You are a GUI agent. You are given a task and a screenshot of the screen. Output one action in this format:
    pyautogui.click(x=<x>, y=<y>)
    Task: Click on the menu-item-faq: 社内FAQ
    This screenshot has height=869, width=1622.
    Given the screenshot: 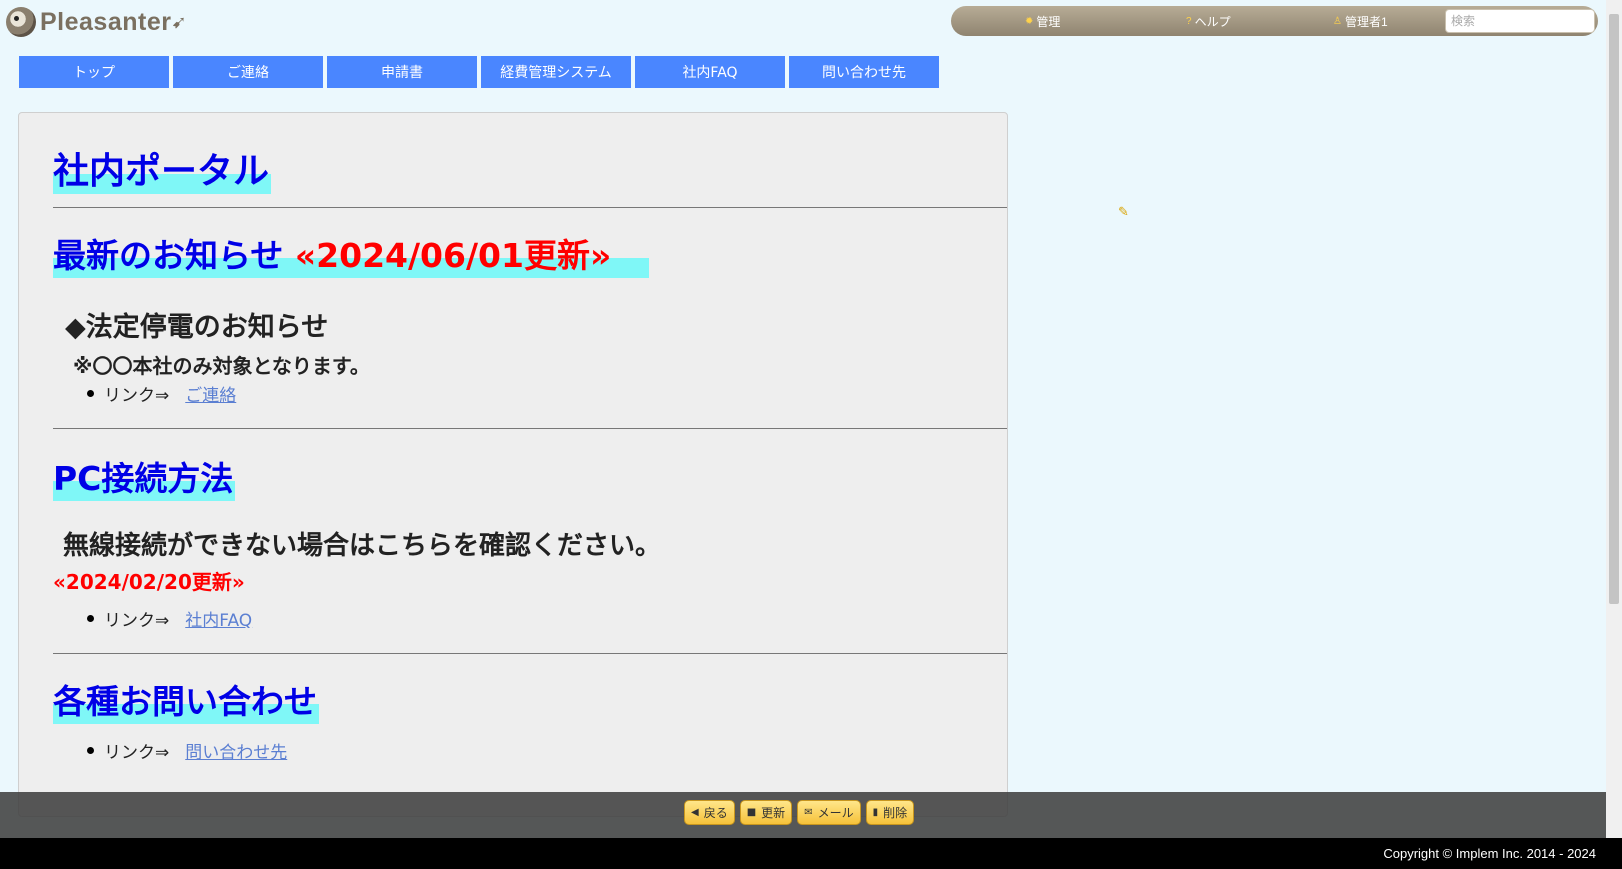 What is the action you would take?
    pyautogui.click(x=710, y=72)
    